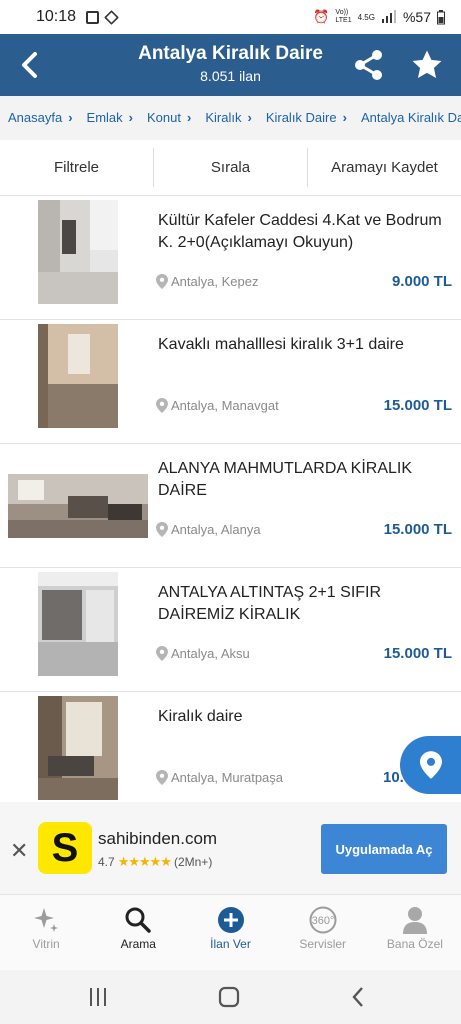 The width and height of the screenshot is (461, 1024). I want to click on status-bar: 10:18 ⏰ Vo)) LTE1 4.5G %57, so click(230, 17).